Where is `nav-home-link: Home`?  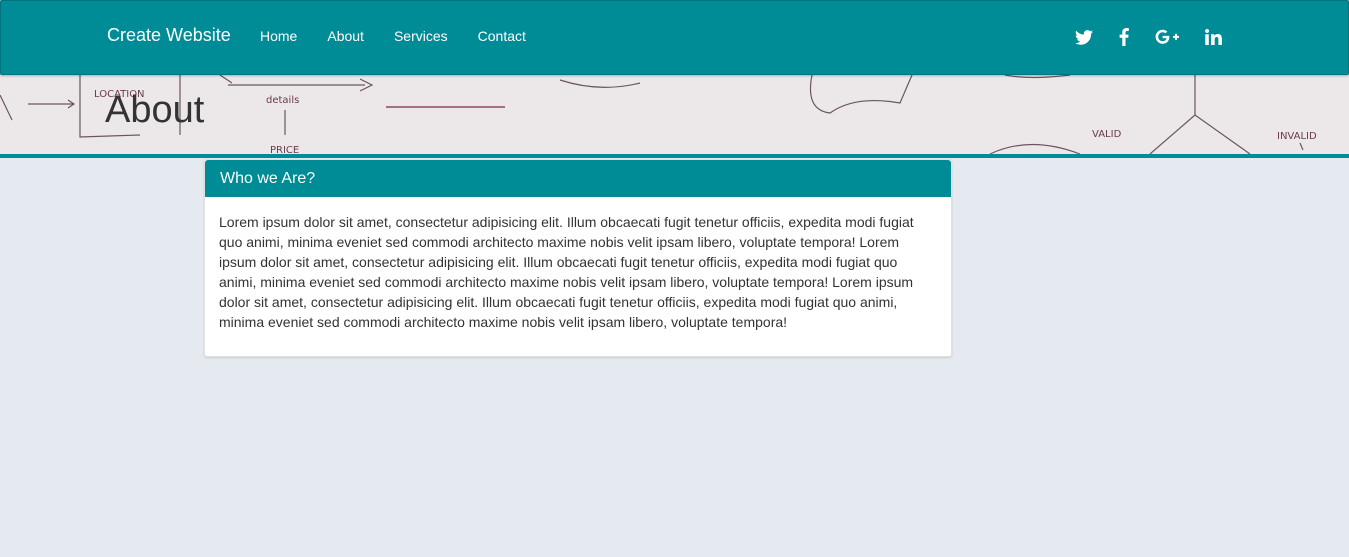
nav-home-link: Home is located at coordinates (278, 36).